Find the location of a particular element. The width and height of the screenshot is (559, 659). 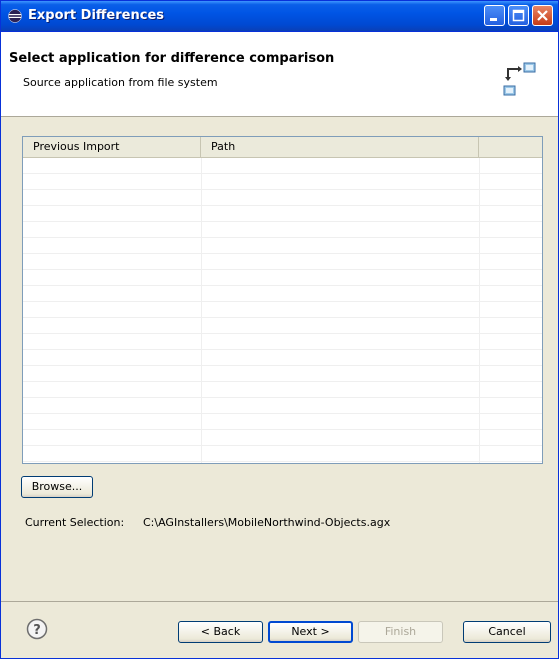

close-button is located at coordinates (542, 15).